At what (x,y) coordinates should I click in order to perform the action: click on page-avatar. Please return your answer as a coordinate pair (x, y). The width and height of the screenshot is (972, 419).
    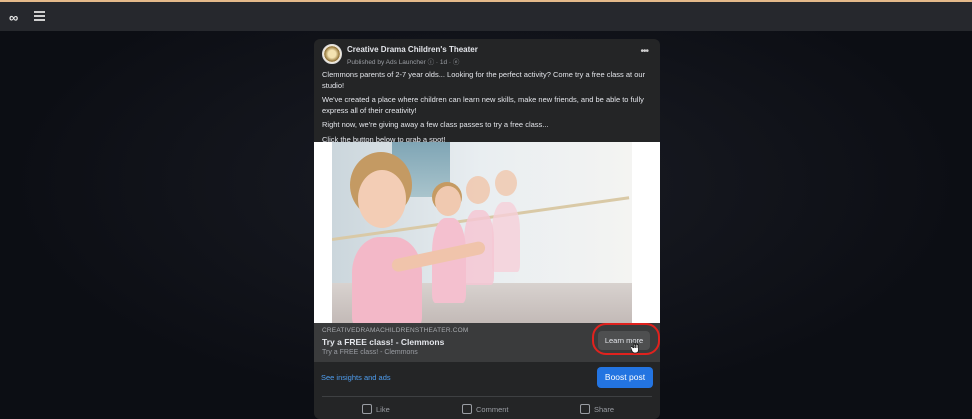
    Looking at the image, I should click on (332, 54).